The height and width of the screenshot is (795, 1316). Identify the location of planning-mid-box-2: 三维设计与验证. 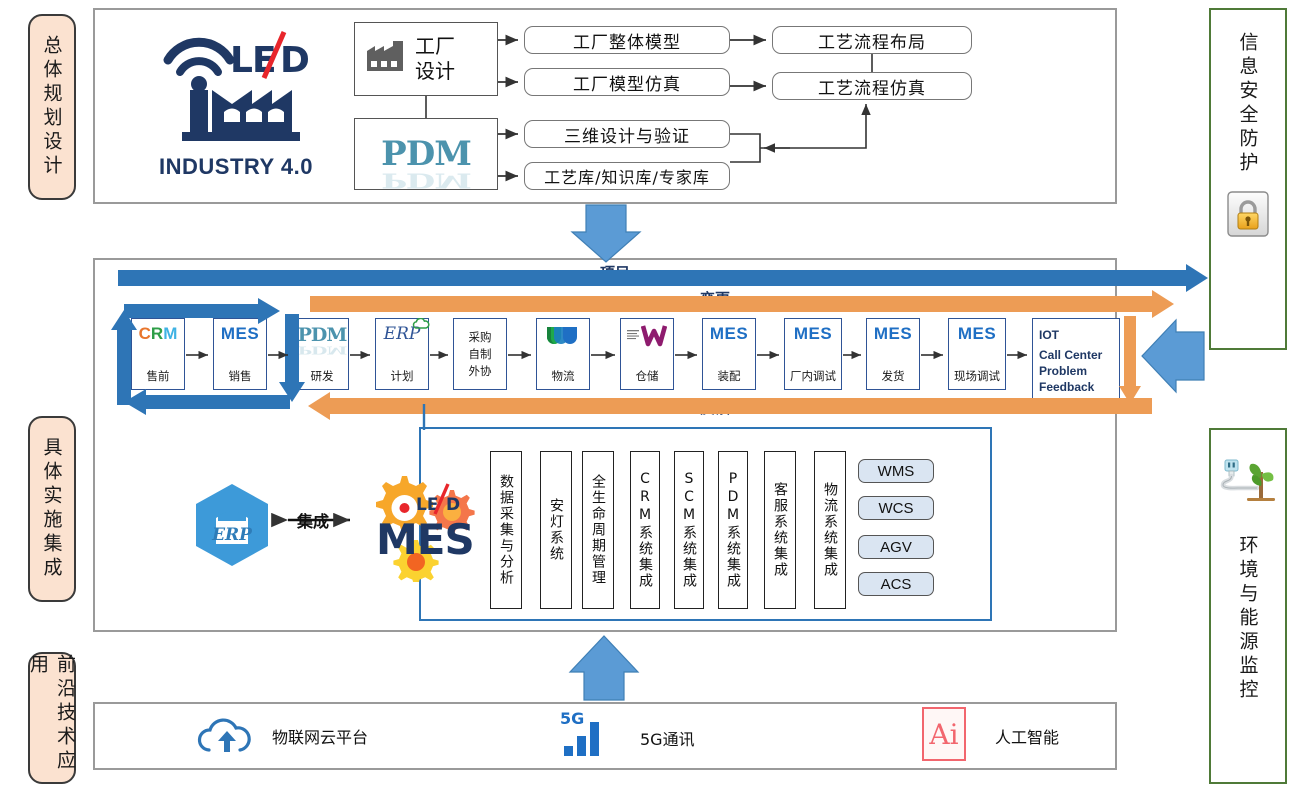
(627, 134).